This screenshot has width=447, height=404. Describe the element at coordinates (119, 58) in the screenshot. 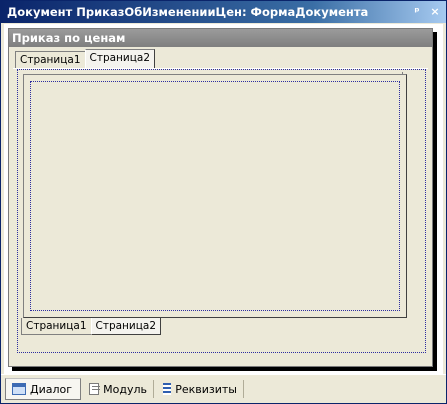

I see `tab-page2-top: Страница2` at that location.